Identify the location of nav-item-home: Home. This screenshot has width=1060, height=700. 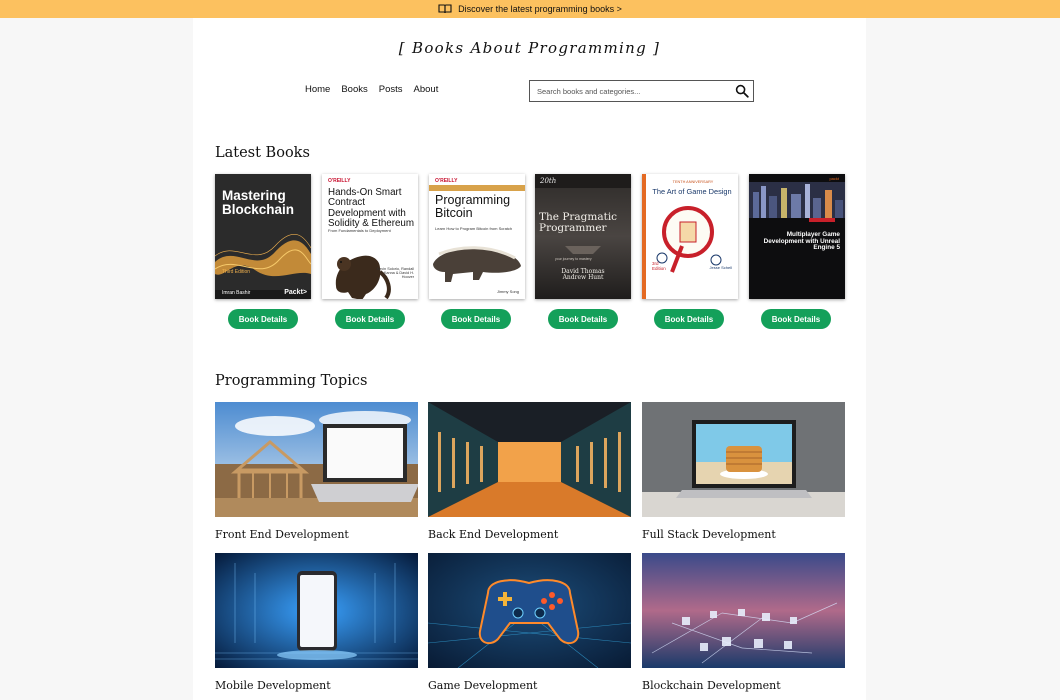
(317, 89).